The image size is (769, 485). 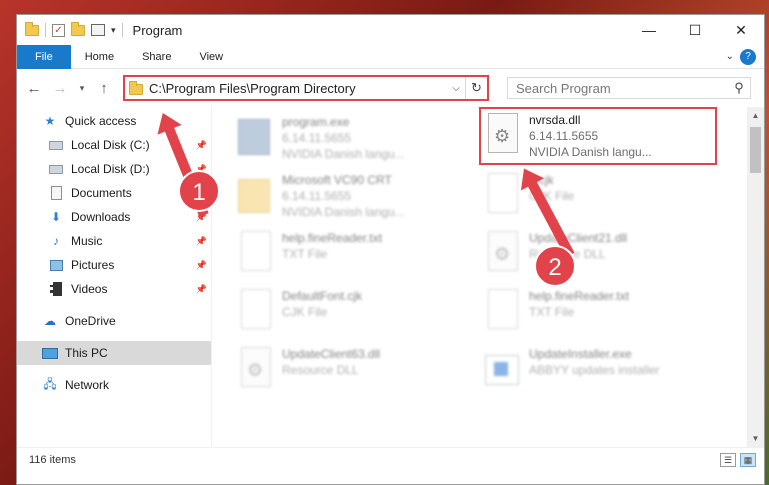 What do you see at coordinates (317, 196) in the screenshot?
I see `file-version: 6.14.11.5655` at bounding box center [317, 196].